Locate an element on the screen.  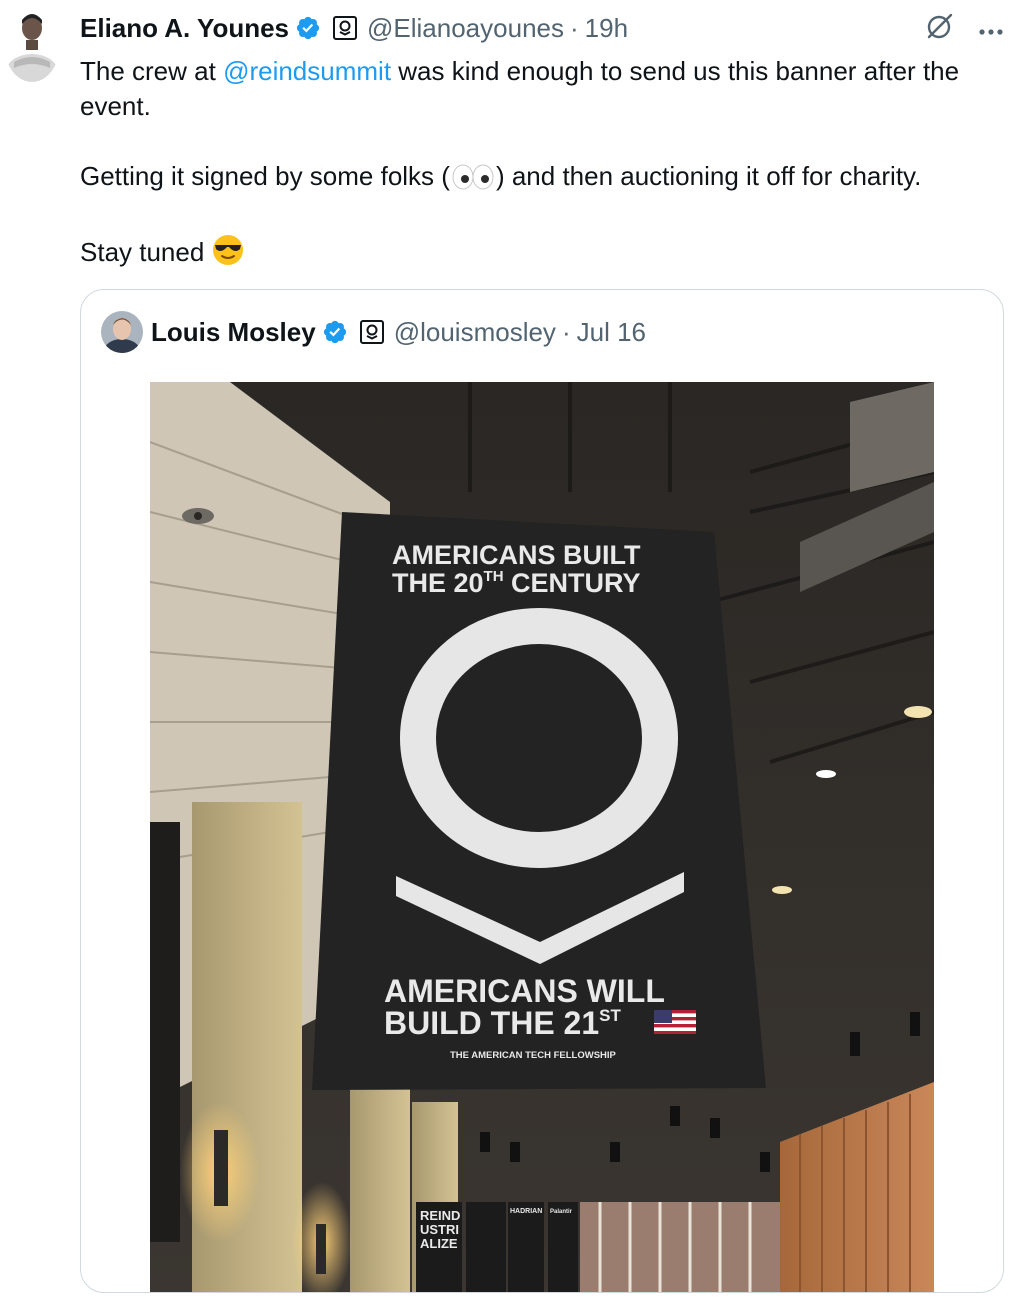
tweet-actions-top is located at coordinates (964, 27).